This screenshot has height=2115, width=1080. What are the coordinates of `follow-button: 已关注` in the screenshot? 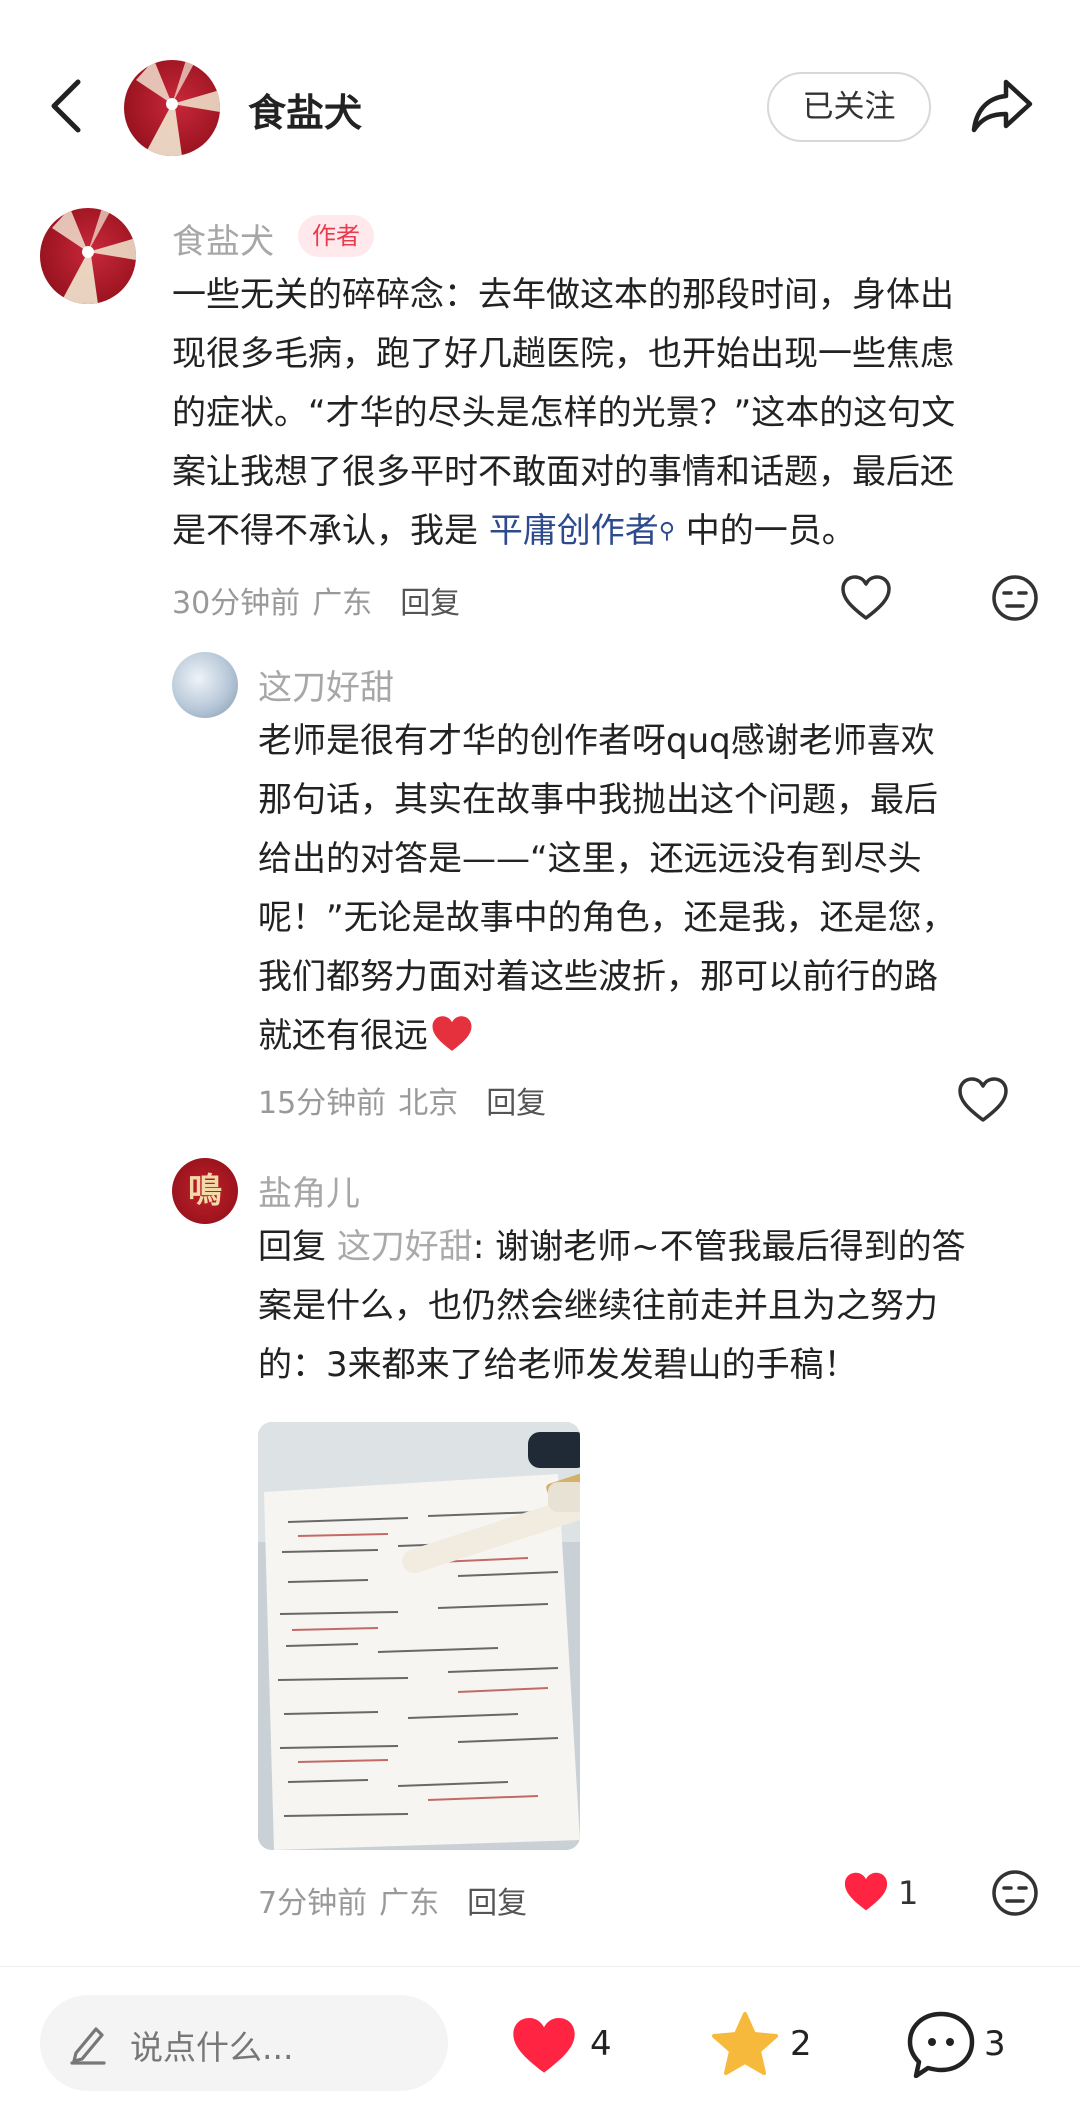 It's located at (849, 107).